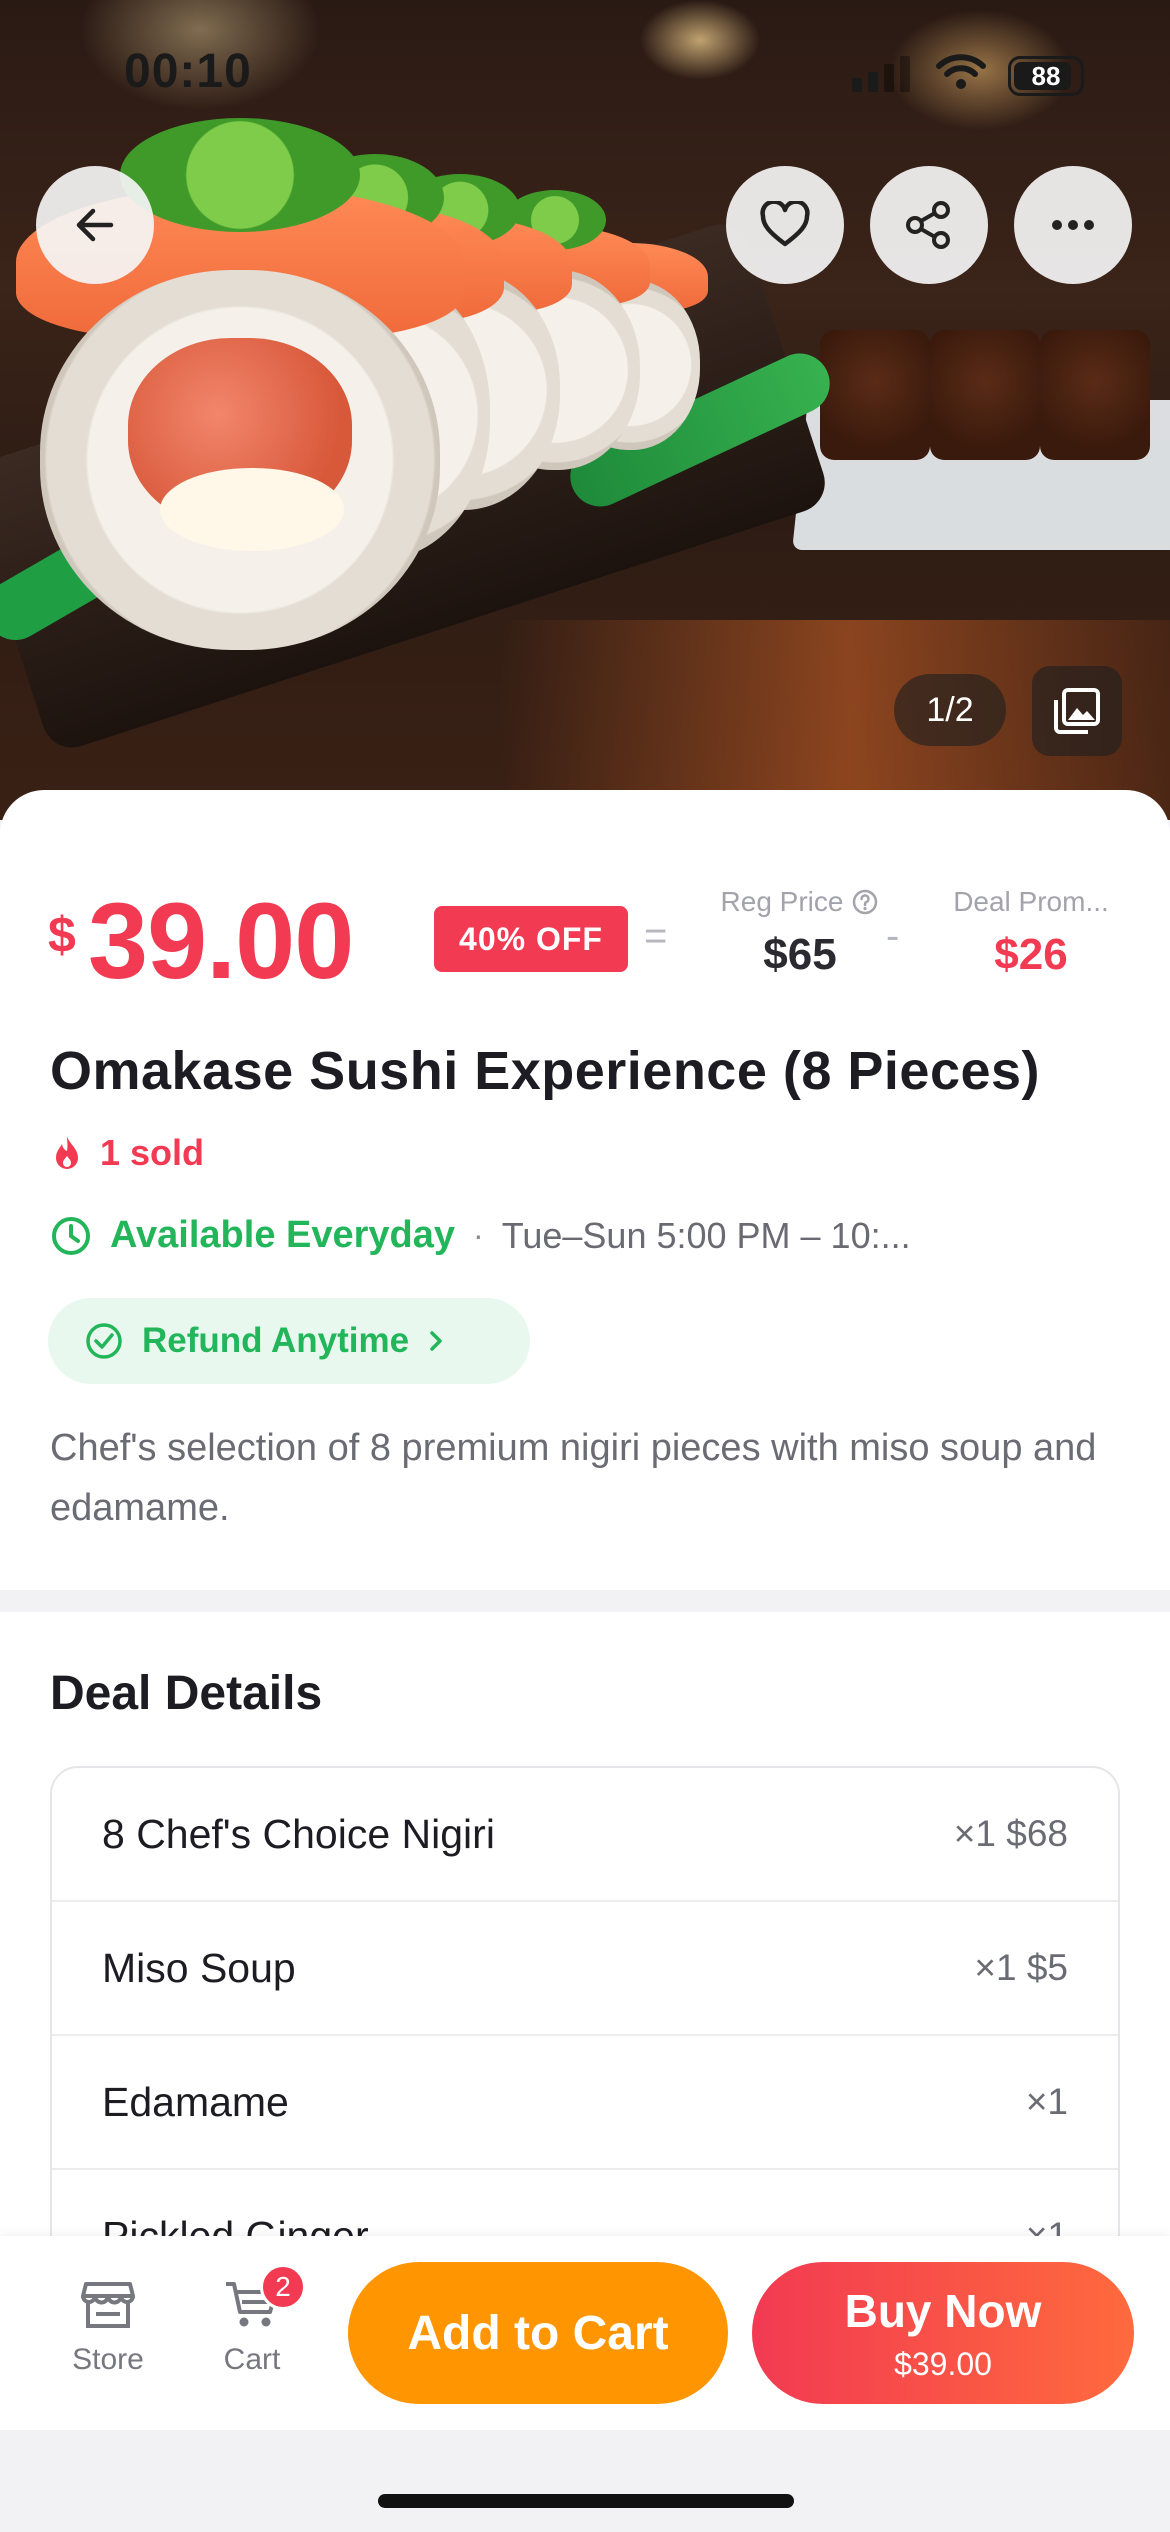 This screenshot has width=1170, height=2532. What do you see at coordinates (950, 710) in the screenshot?
I see `image-counter: 1/2` at bounding box center [950, 710].